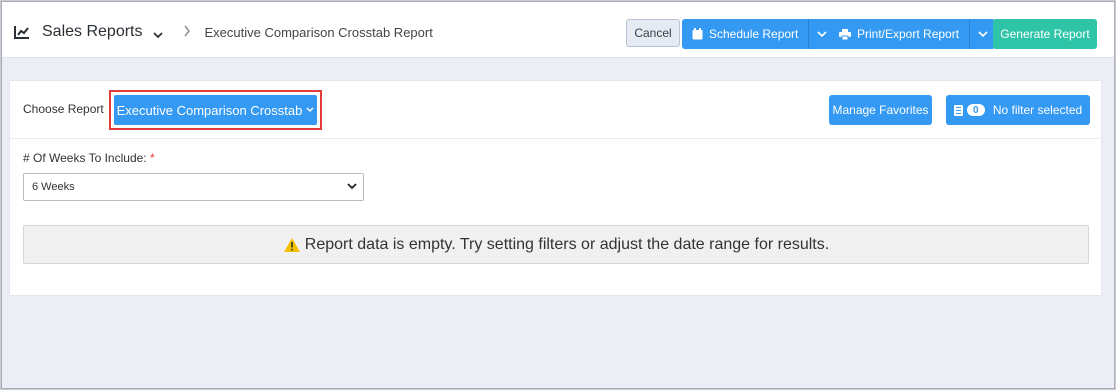 This screenshot has height=390, width=1116. What do you see at coordinates (697, 34) in the screenshot?
I see `calendar-icon` at bounding box center [697, 34].